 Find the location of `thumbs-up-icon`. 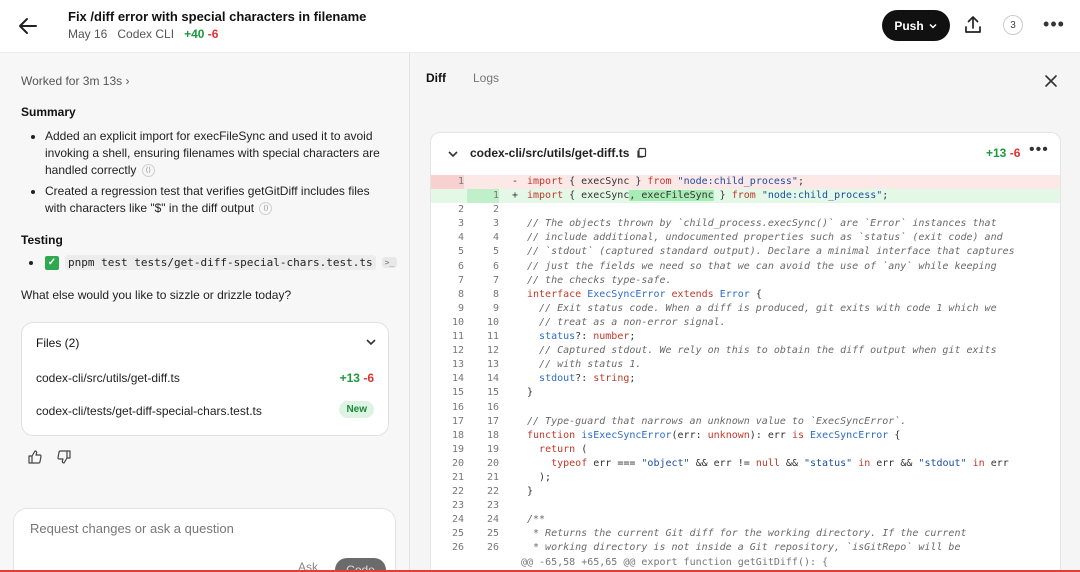

thumbs-up-icon is located at coordinates (35, 457).